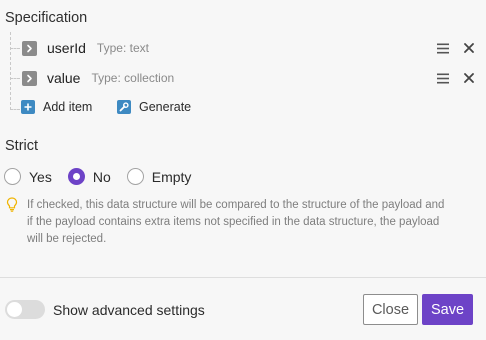  What do you see at coordinates (40, 176) in the screenshot?
I see `radio-label: Yes` at bounding box center [40, 176].